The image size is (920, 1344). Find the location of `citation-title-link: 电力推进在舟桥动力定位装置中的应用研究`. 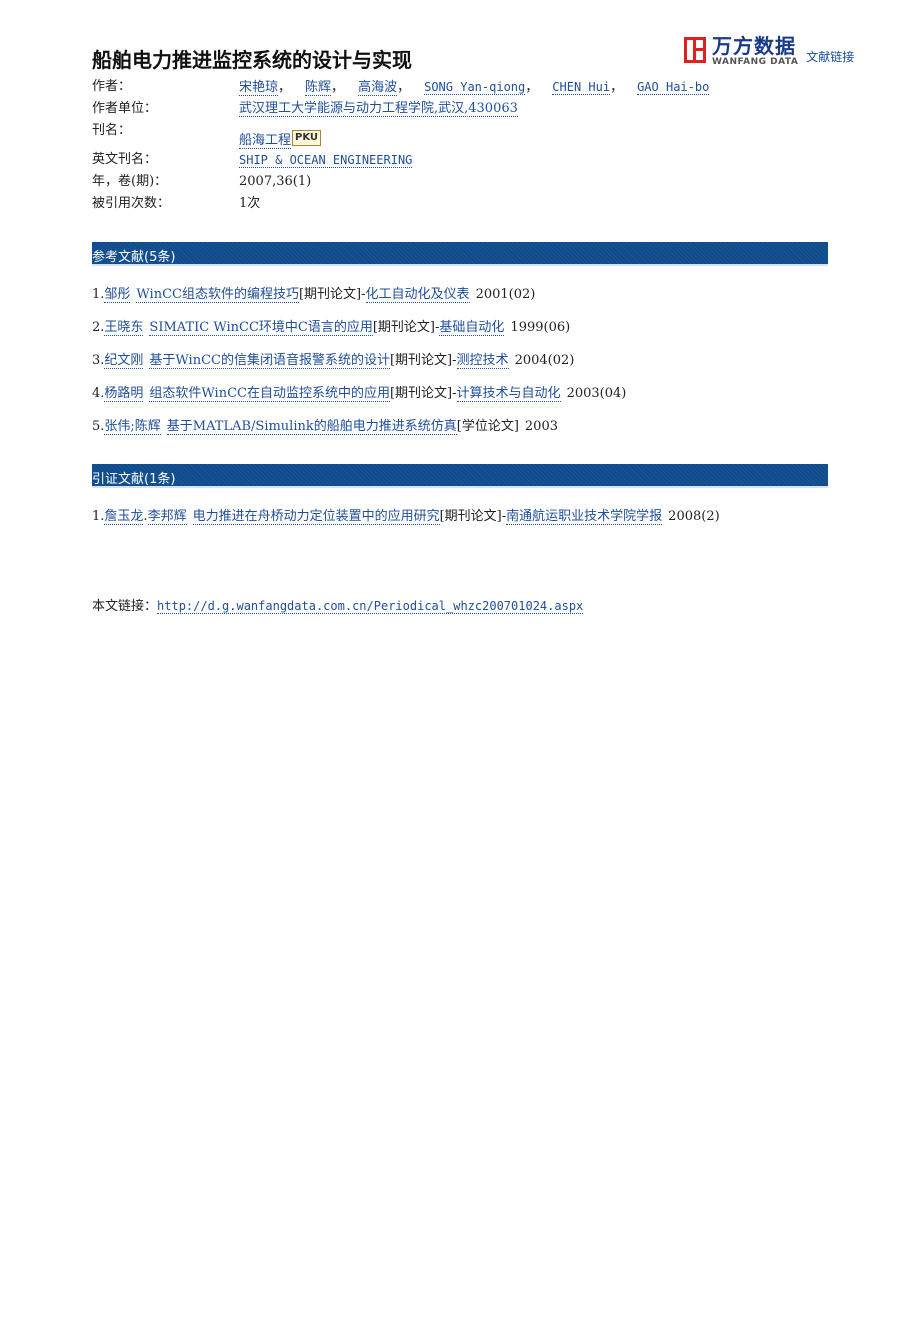

citation-title-link: 电力推进在舟桥动力定位装置中的应用研究 is located at coordinates (316, 517).